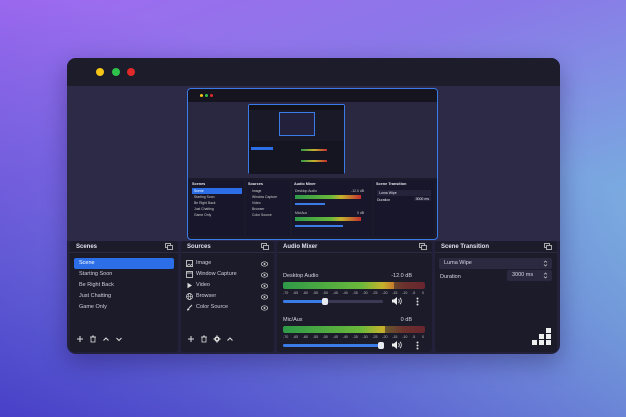 This screenshot has width=626, height=417. Describe the element at coordinates (542, 337) in the screenshot. I see `resize-grip-icon` at that location.